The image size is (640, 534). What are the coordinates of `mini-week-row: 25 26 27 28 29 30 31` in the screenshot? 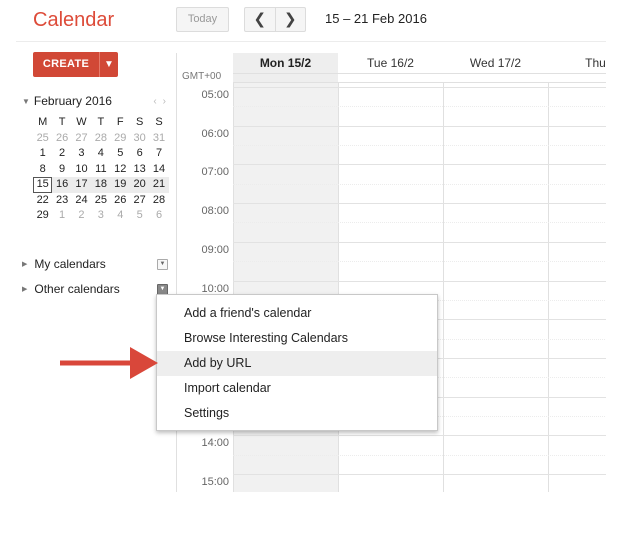 It's located at (101, 139).